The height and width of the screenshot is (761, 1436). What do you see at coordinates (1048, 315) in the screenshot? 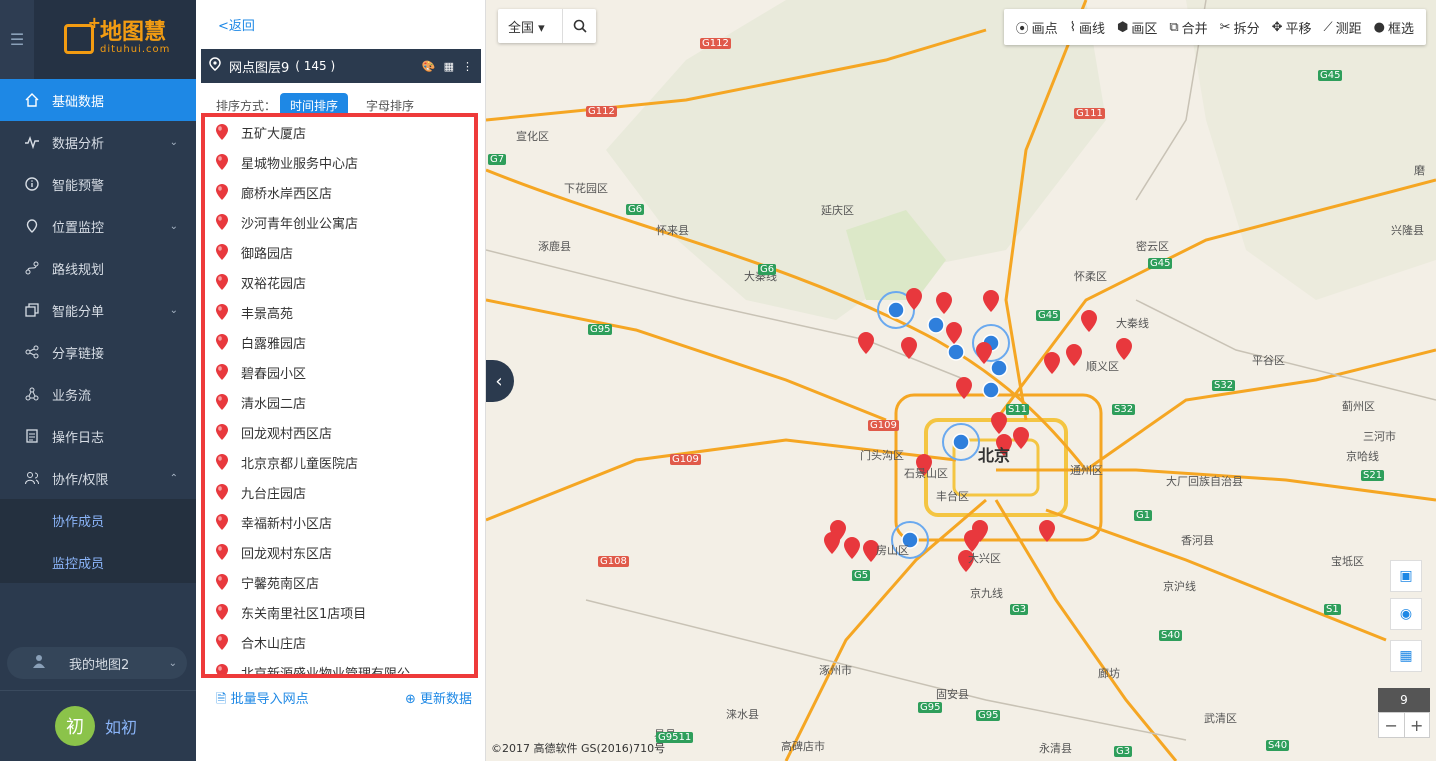
I see `highway-shield: G45` at bounding box center [1048, 315].